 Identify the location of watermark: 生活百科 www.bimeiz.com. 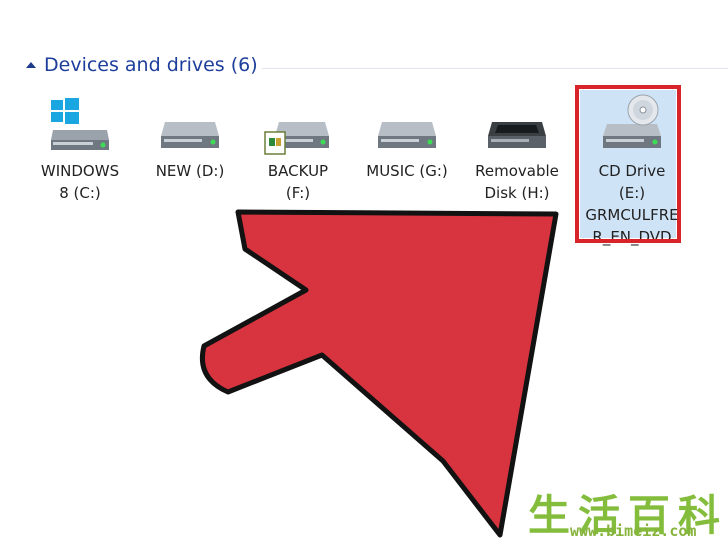
(623, 514).